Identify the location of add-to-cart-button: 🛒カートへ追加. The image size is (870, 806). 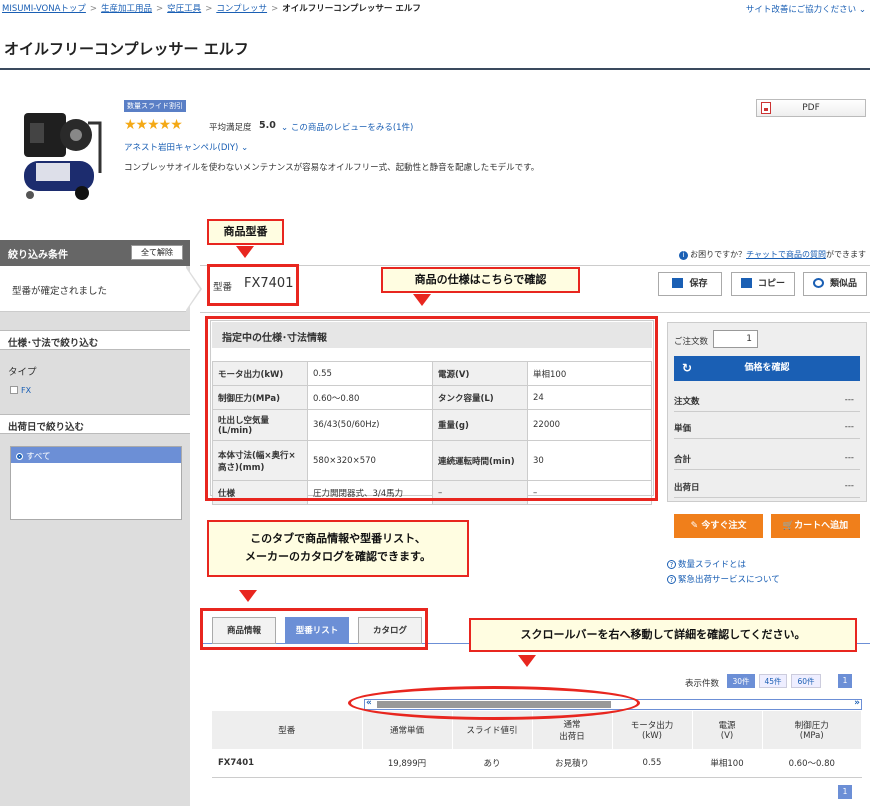
(815, 526).